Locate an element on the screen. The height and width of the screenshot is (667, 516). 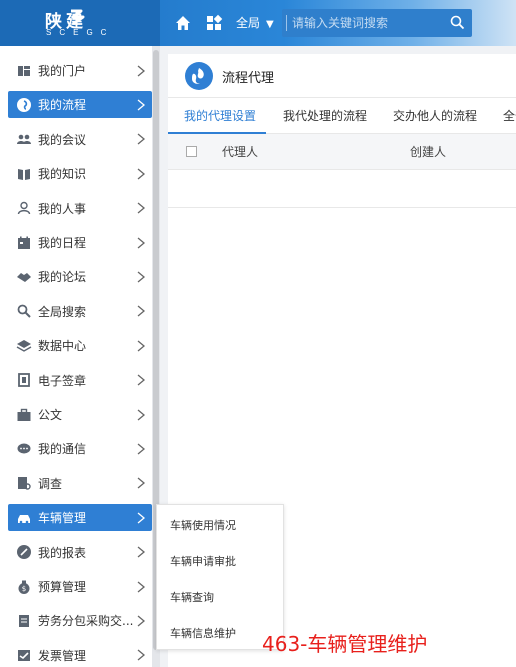
column-header-agent: 代理人 is located at coordinates (240, 152).